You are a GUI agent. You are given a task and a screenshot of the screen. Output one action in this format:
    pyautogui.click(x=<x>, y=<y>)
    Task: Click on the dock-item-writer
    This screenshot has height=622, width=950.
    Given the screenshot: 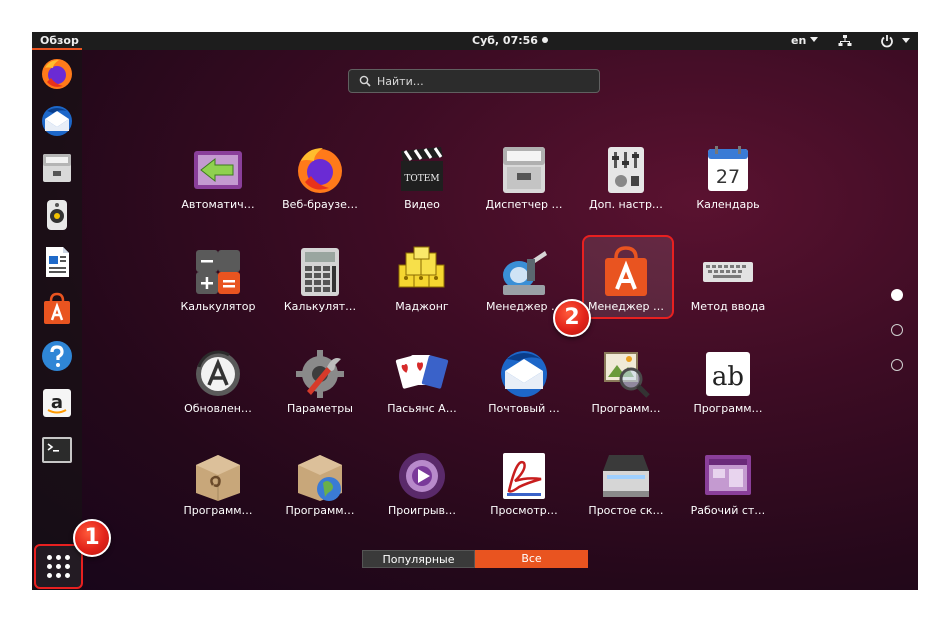 What is the action you would take?
    pyautogui.click(x=57, y=262)
    